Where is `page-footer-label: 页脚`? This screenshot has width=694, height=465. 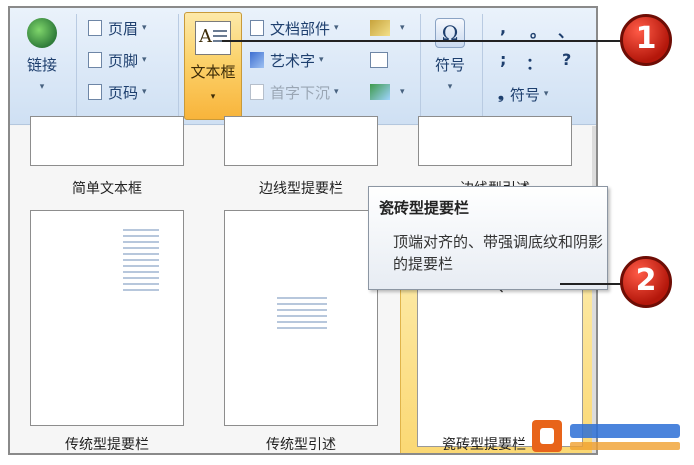
page-footer-label: 页脚 is located at coordinates (123, 60).